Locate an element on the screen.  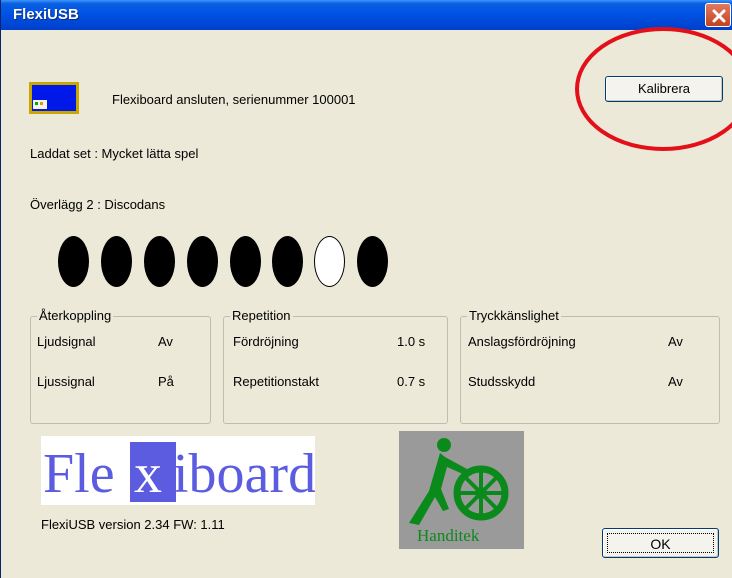
logo-text-left: Fle is located at coordinates (79, 474).